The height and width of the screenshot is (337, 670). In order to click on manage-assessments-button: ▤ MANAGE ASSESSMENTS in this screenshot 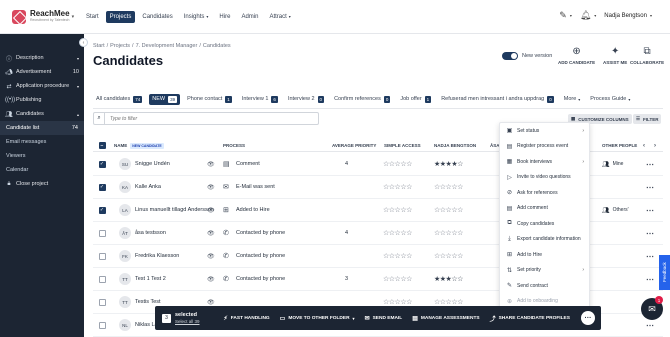, I will do `click(445, 318)`.